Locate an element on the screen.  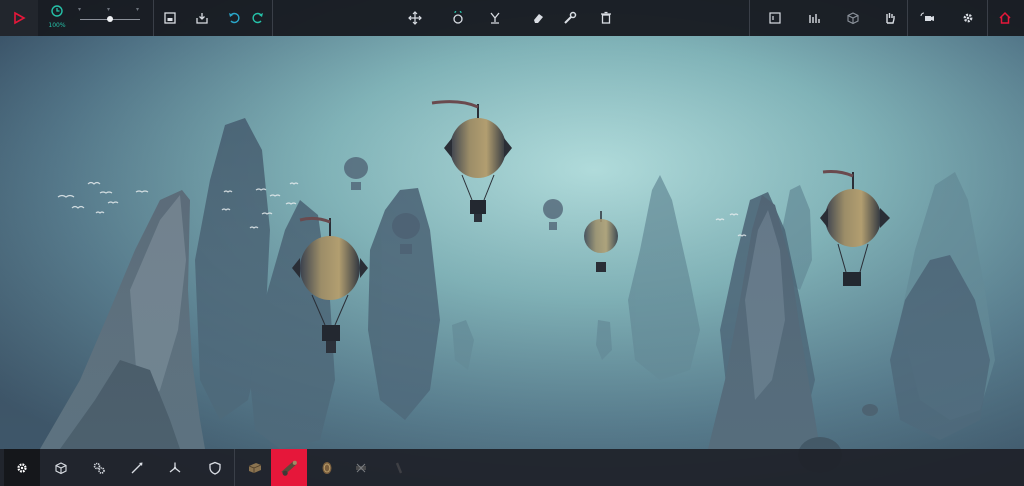
crossbow-icon is located at coordinates (361, 467).